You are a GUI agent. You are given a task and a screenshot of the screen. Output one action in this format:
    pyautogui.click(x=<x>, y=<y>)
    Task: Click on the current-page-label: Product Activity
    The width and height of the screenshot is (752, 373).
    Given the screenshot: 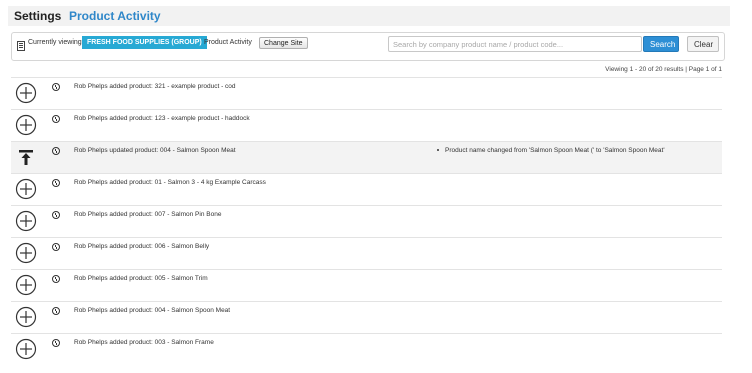 What is the action you would take?
    pyautogui.click(x=228, y=42)
    